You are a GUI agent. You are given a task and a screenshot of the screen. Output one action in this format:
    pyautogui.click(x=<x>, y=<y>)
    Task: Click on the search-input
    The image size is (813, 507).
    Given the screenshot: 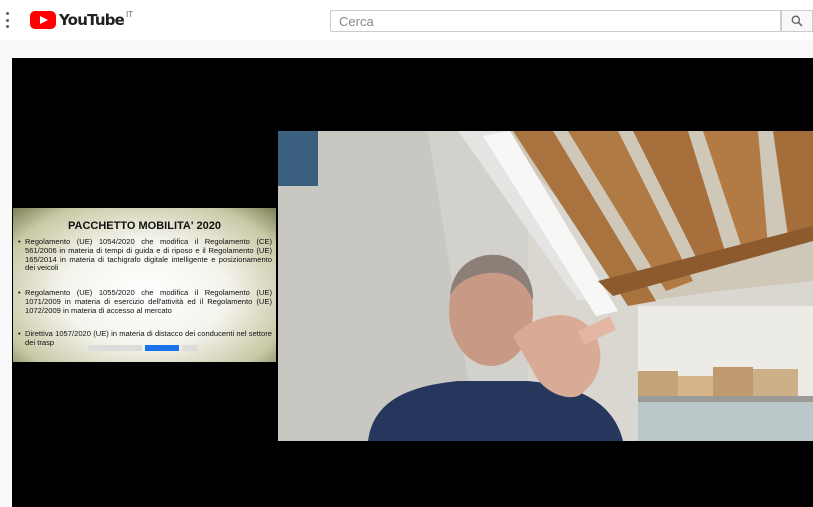 What is the action you would take?
    pyautogui.click(x=555, y=21)
    